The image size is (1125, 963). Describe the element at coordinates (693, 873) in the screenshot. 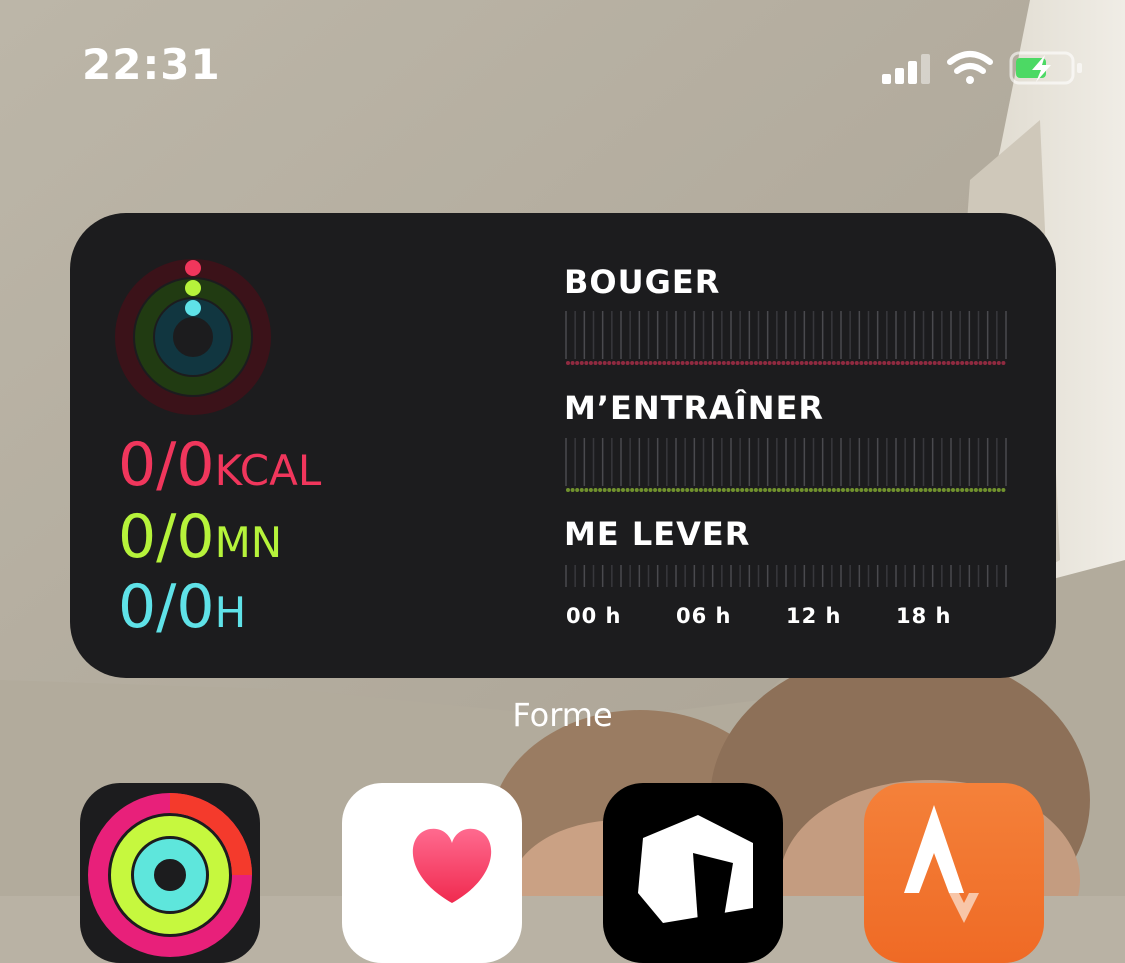

I see `black-app-icon` at that location.